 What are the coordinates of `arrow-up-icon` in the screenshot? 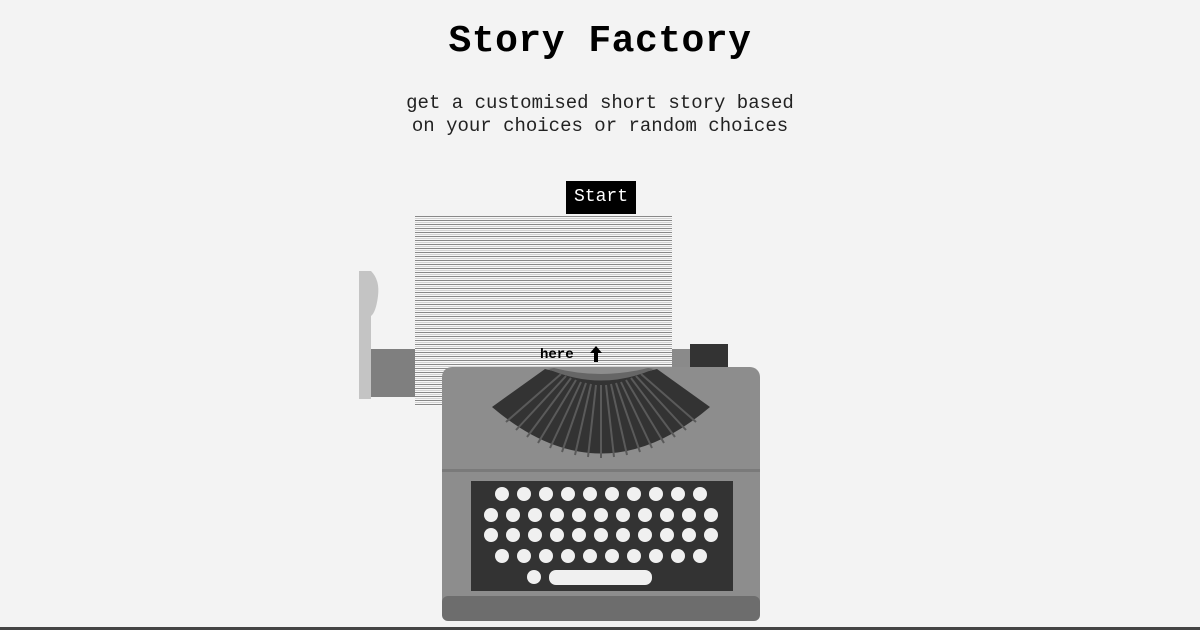 It's located at (596, 354).